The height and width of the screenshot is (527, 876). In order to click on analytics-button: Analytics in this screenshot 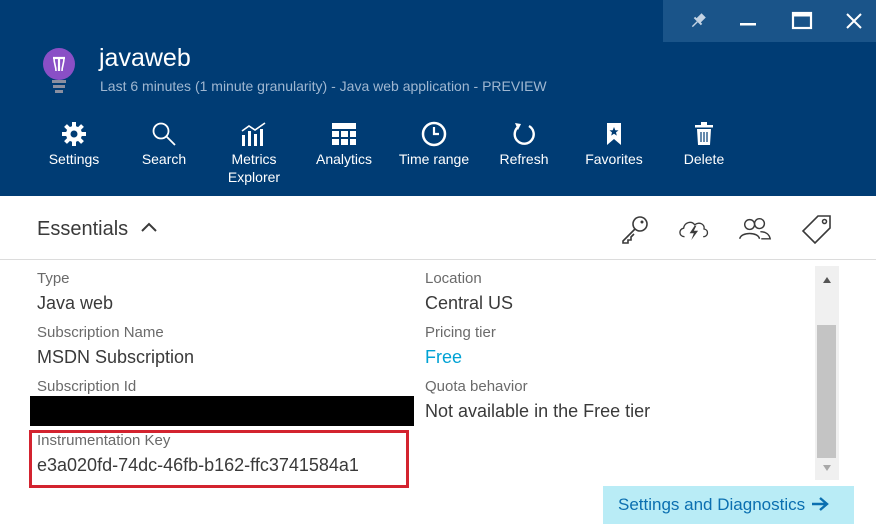, I will do `click(344, 143)`.